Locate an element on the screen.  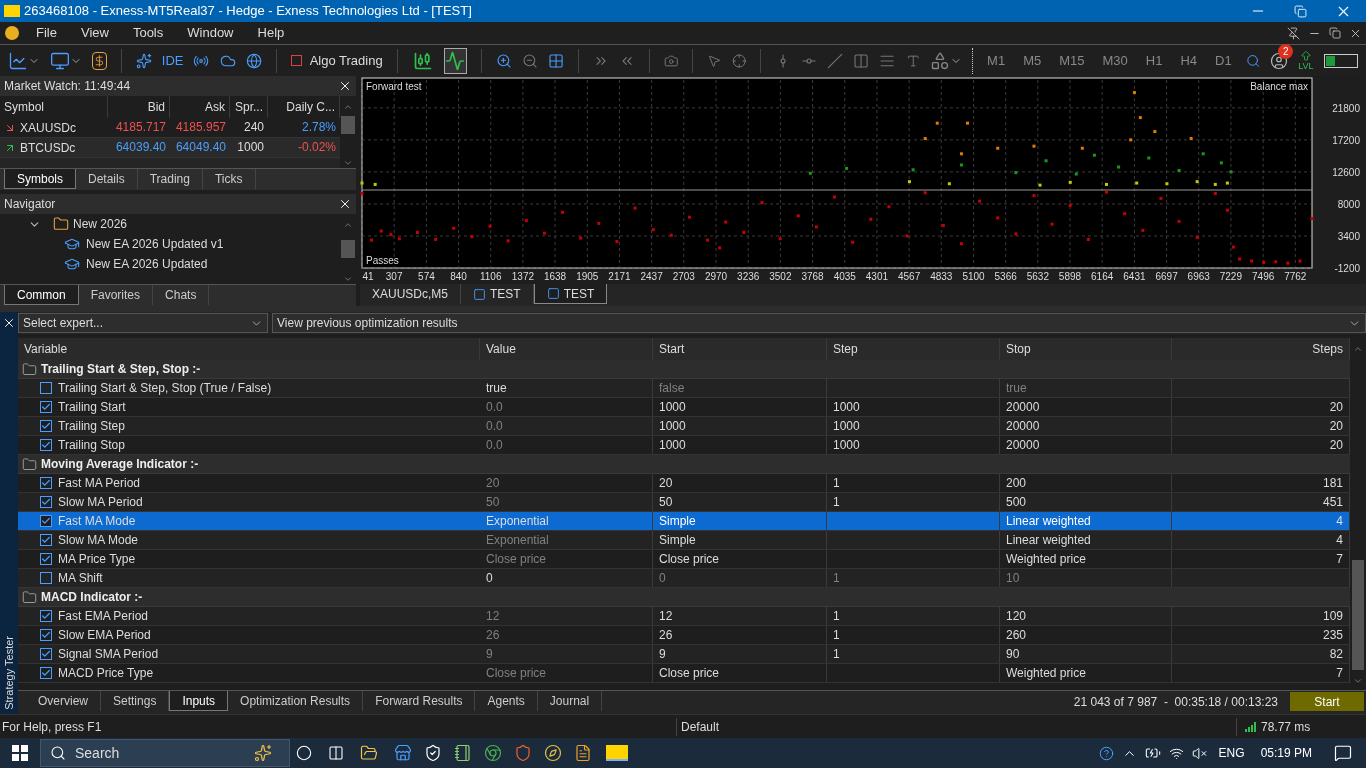
axis-tick-label: 5898 is located at coordinates (1070, 276).